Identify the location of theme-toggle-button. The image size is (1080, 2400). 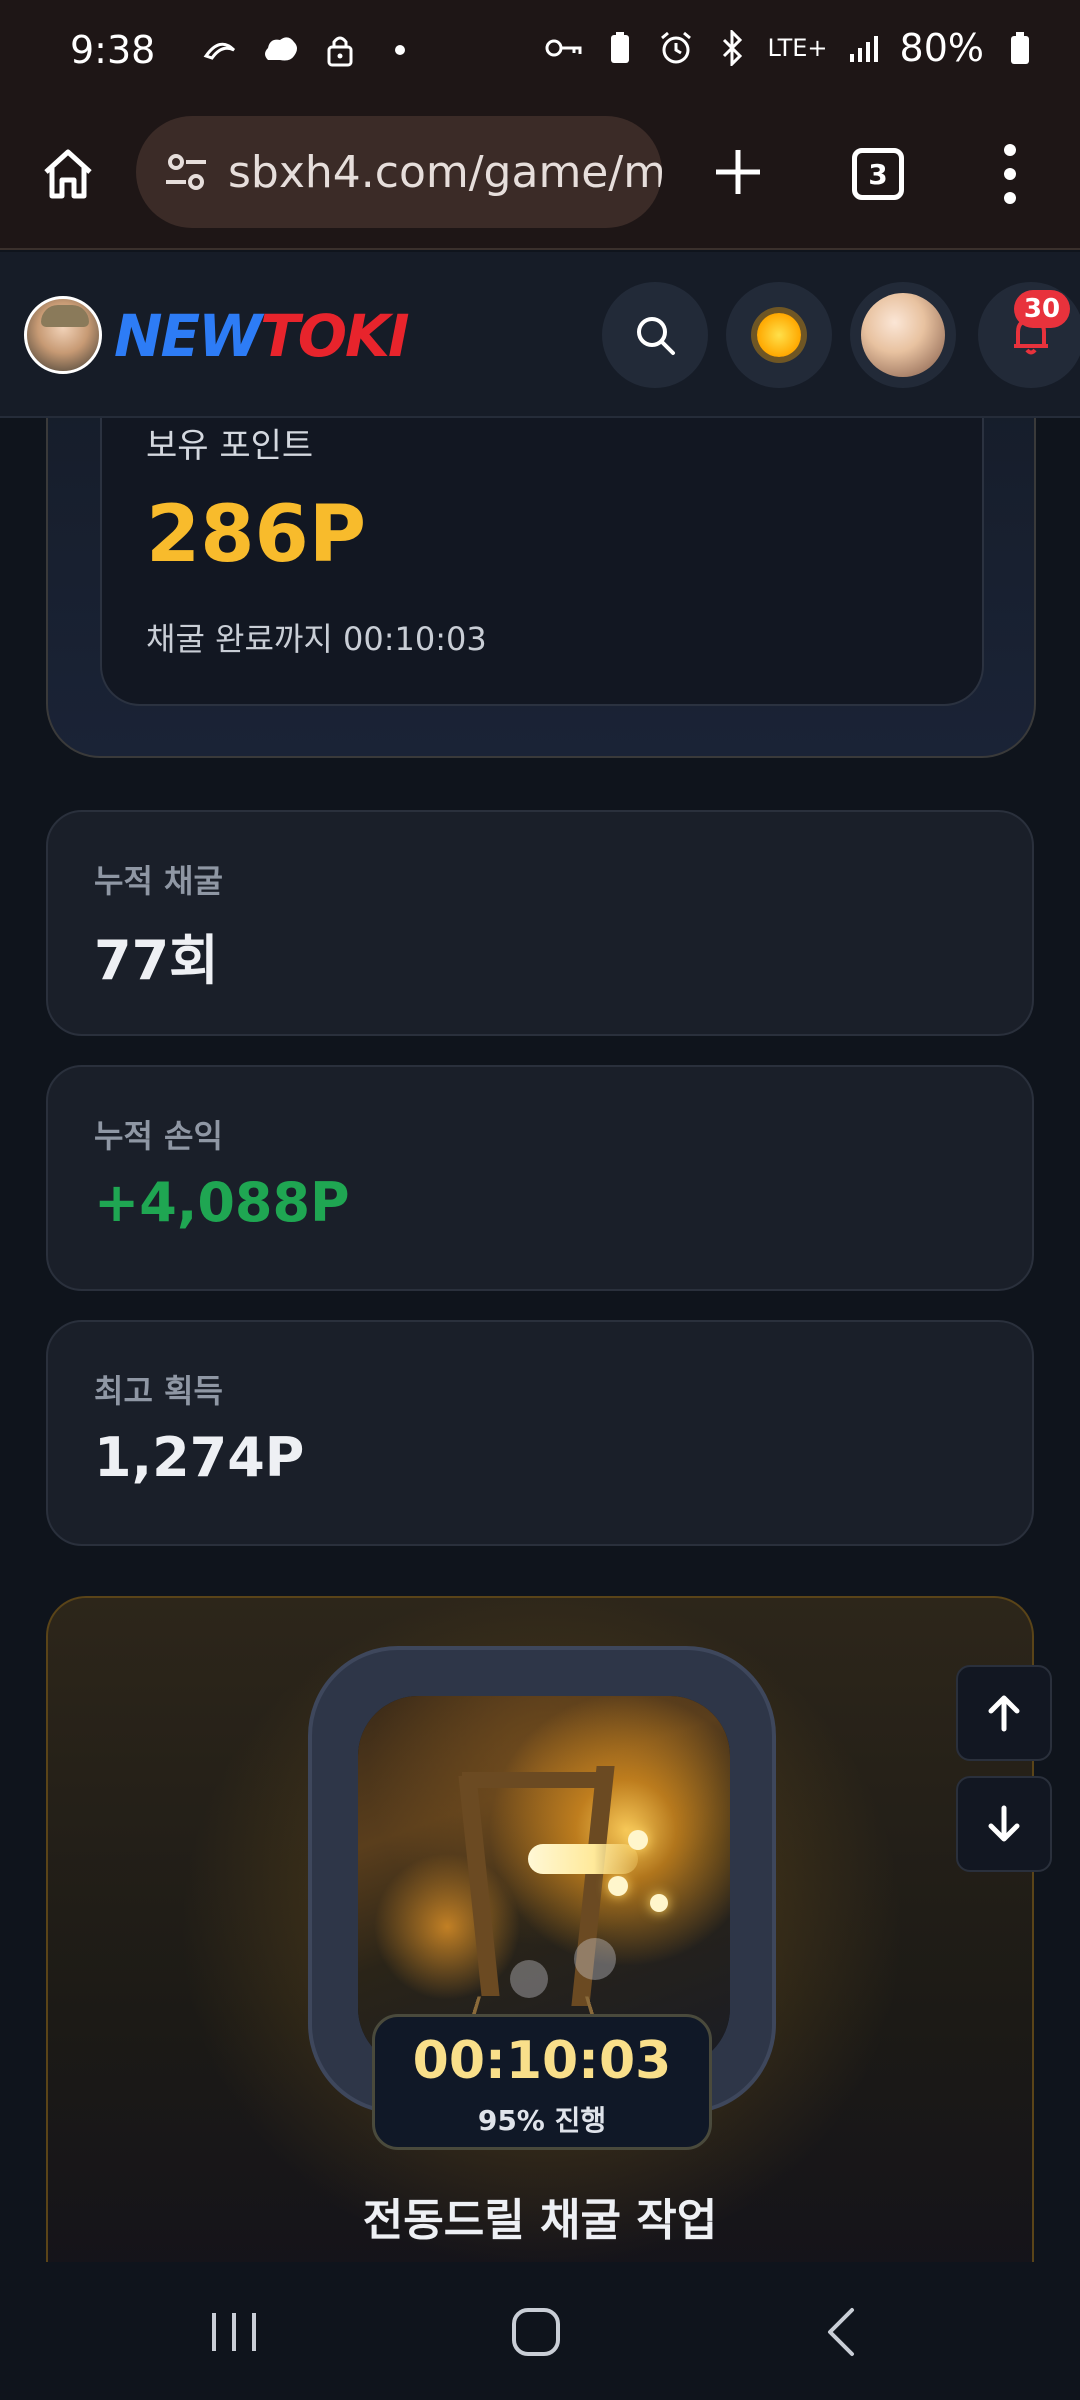
(779, 335).